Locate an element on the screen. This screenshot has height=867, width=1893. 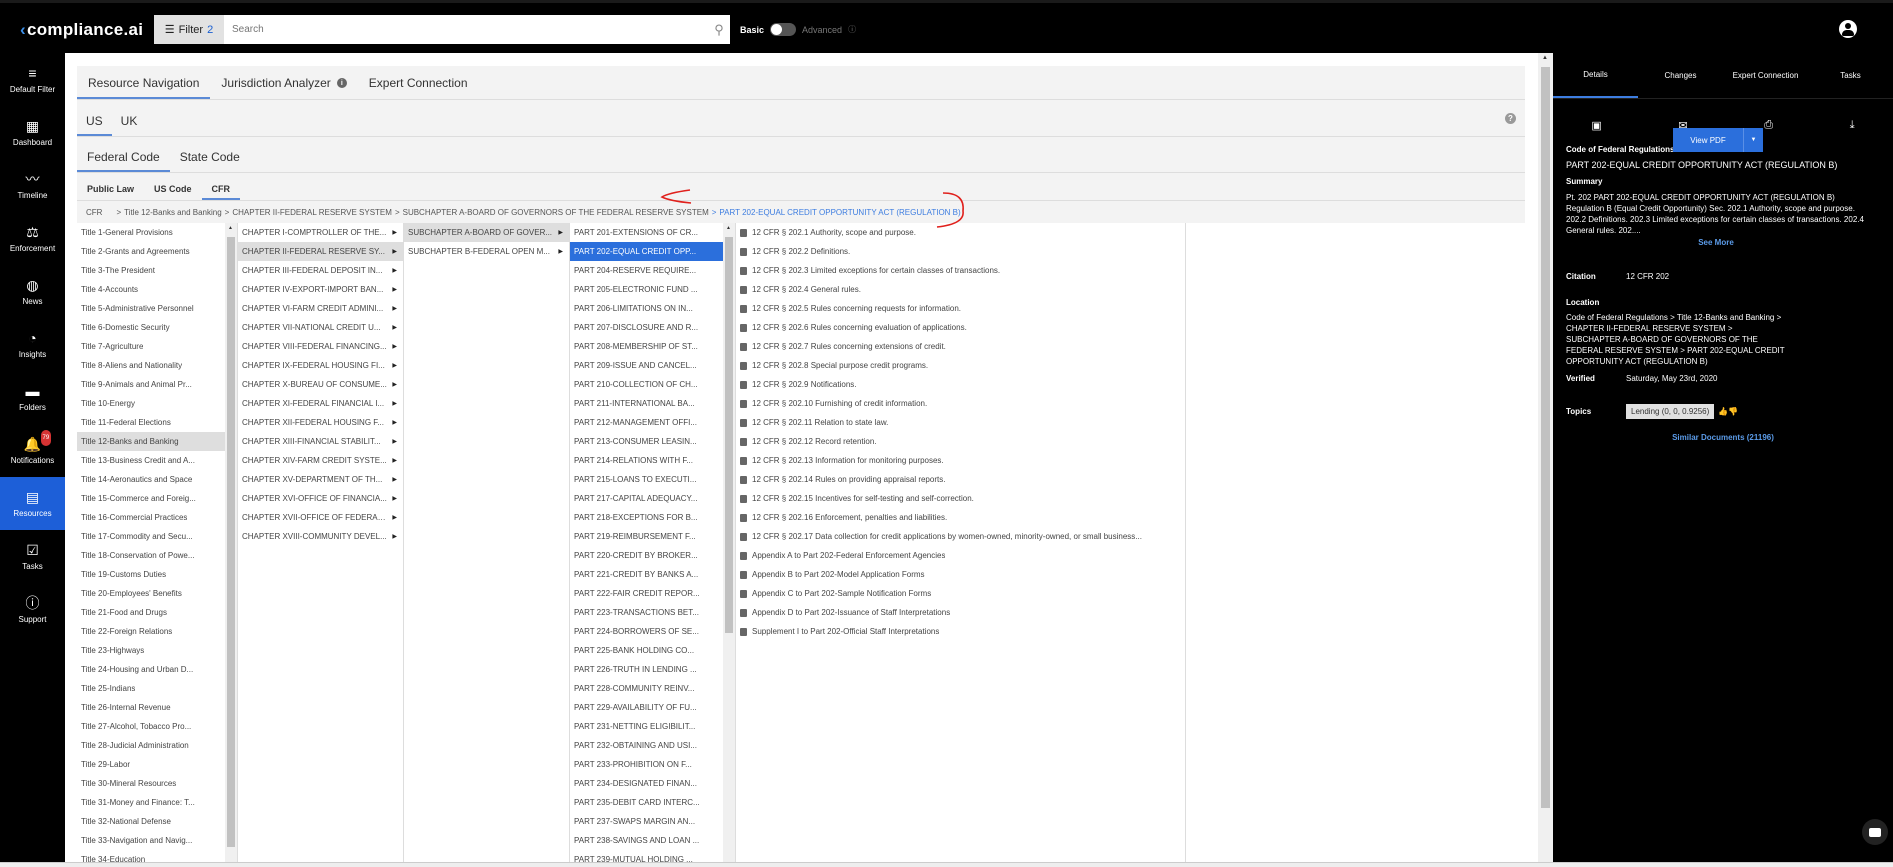
tab-jurisdiction-analyzer: Jurisdiction Analyzer i is located at coordinates (283, 87).